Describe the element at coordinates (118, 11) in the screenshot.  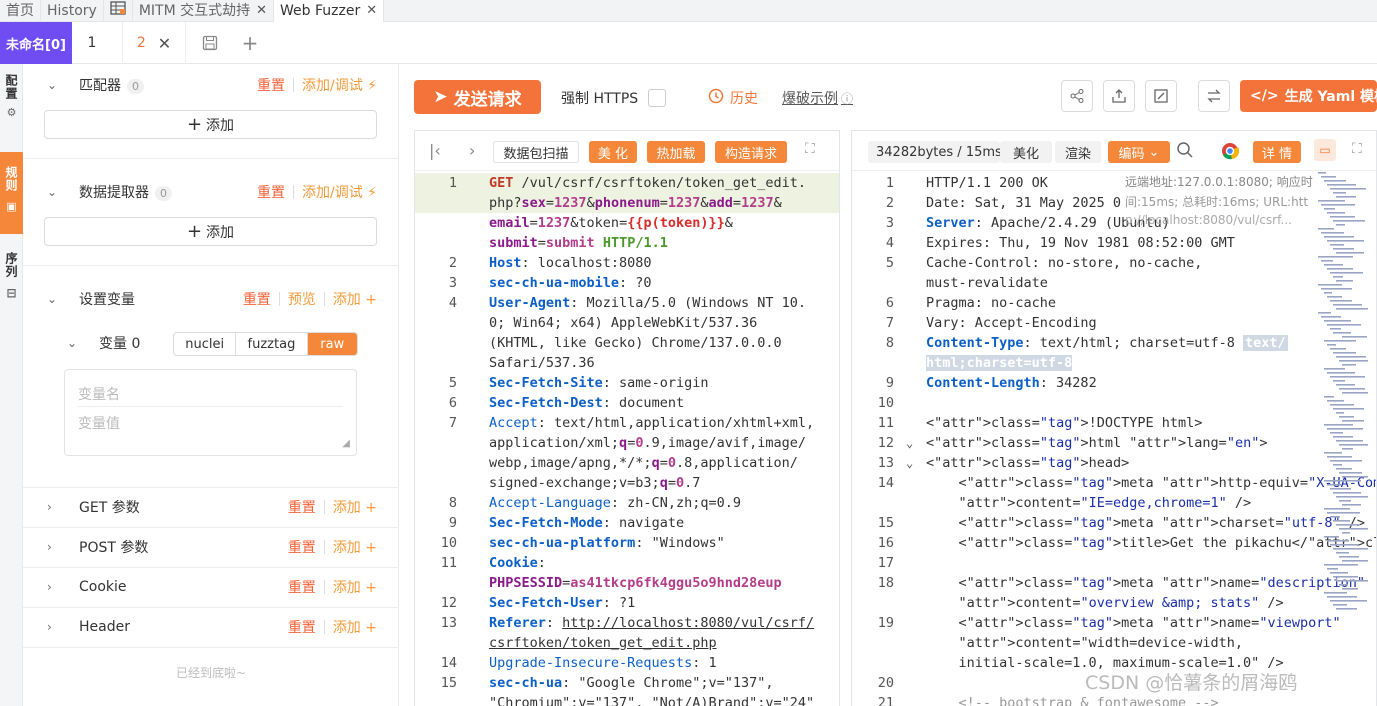
I see `tab-table-icon` at that location.